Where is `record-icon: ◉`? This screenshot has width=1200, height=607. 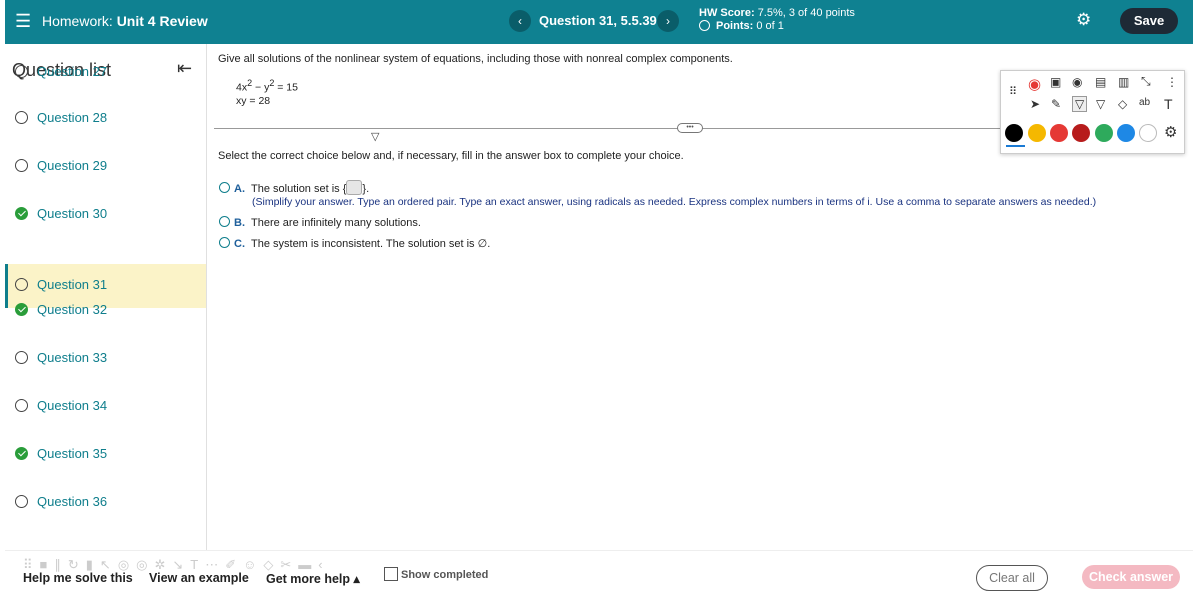 record-icon: ◉ is located at coordinates (1034, 84).